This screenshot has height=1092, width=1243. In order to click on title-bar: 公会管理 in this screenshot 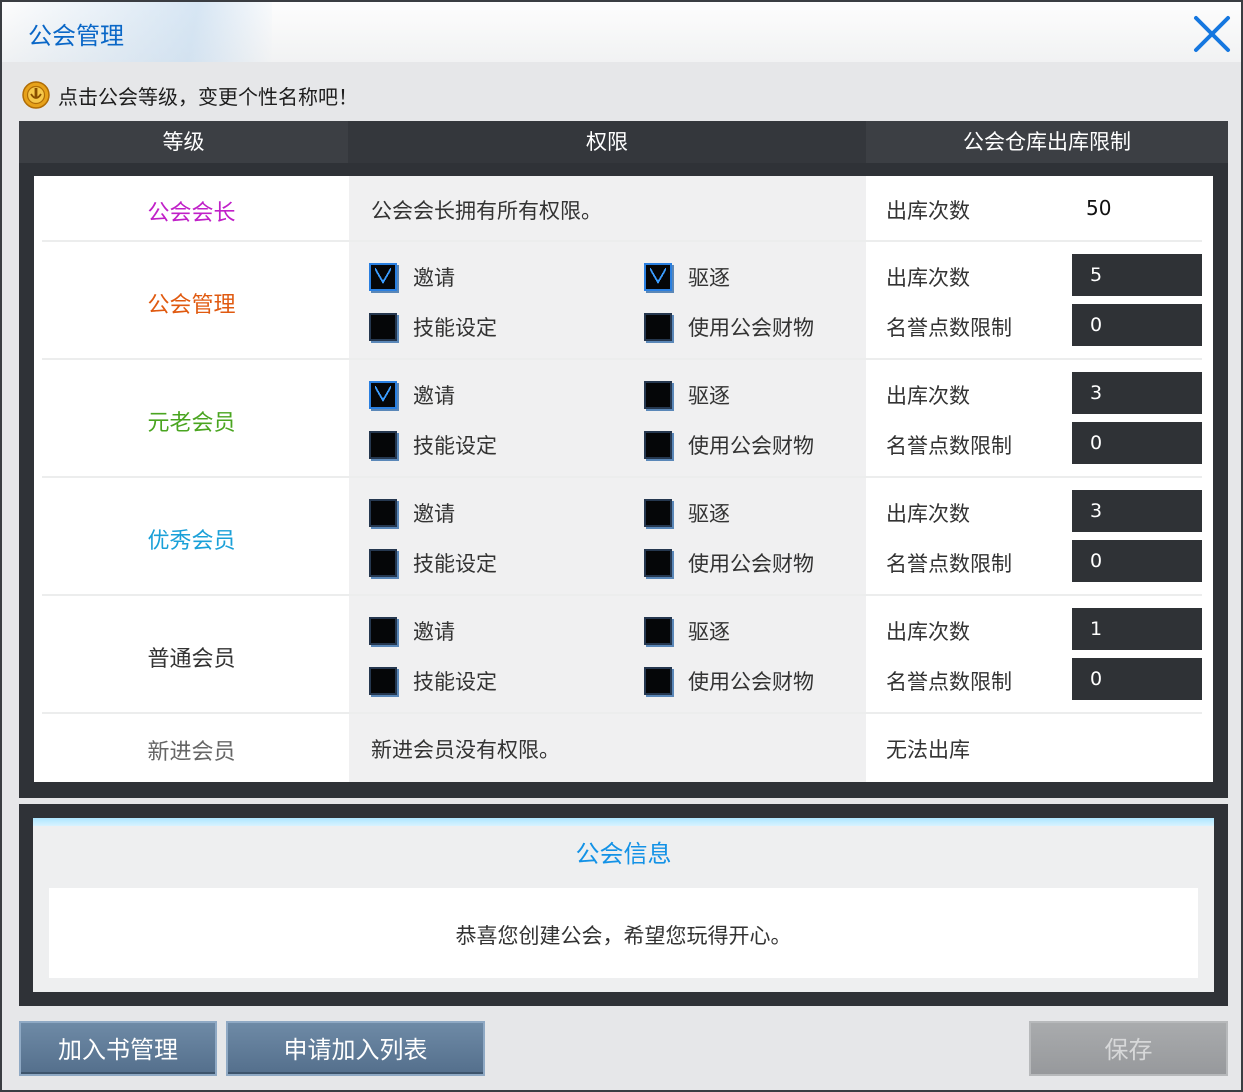, I will do `click(621, 32)`.